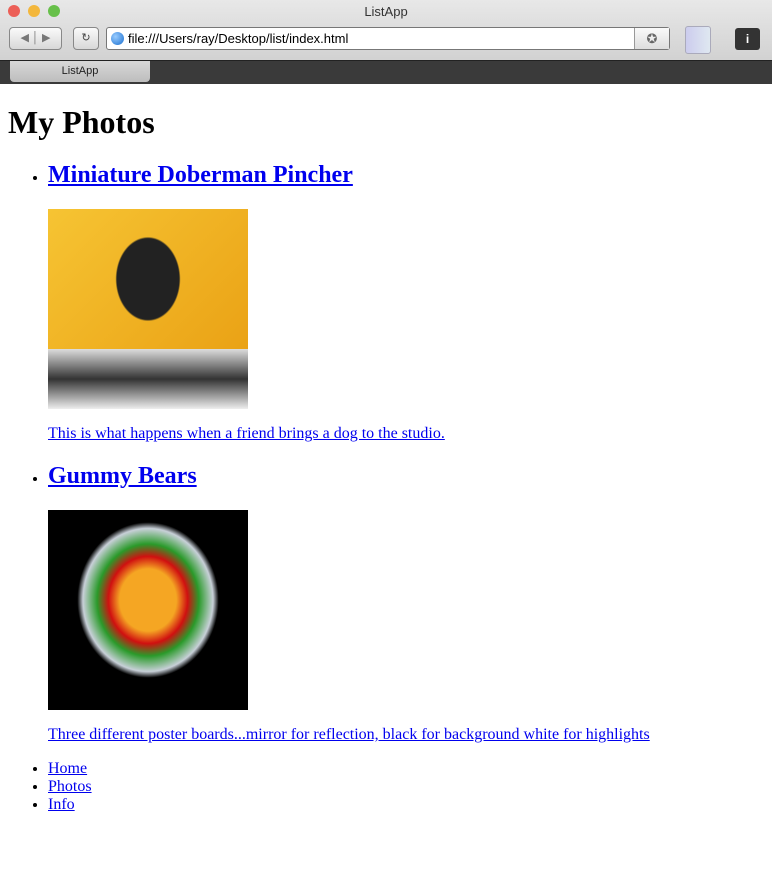 The image size is (772, 879). What do you see at coordinates (200, 175) in the screenshot?
I see `photo-title-link: Miniature Doberman Pincher` at bounding box center [200, 175].